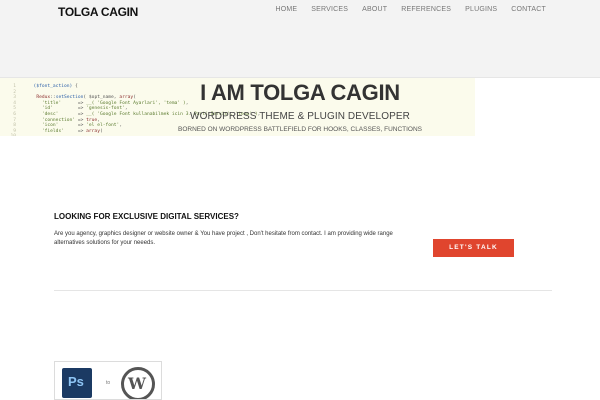  I want to click on nav-item-references: REFERENCES, so click(426, 9).